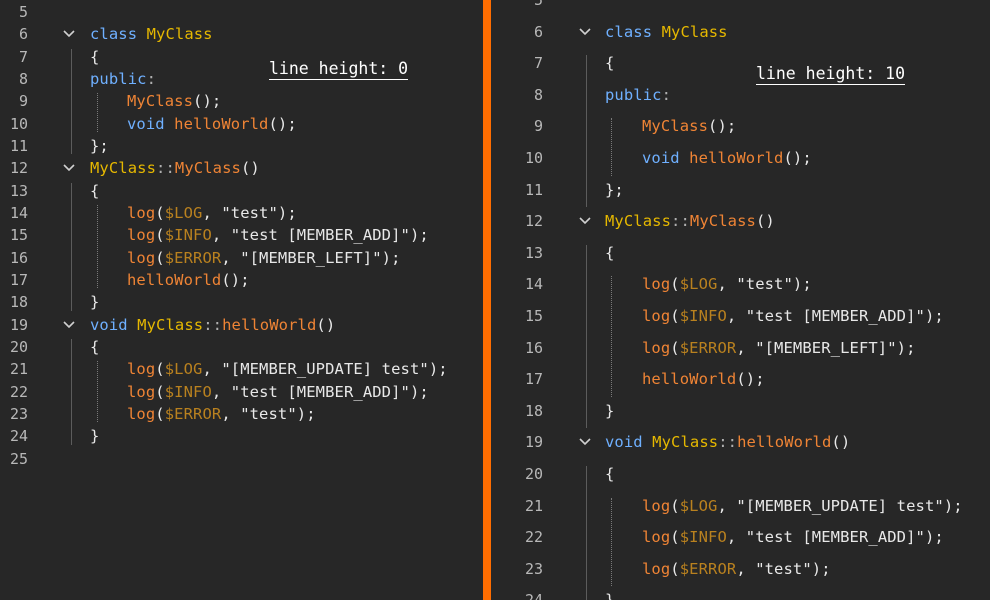  I want to click on code-token: $LOG, so click(698, 505).